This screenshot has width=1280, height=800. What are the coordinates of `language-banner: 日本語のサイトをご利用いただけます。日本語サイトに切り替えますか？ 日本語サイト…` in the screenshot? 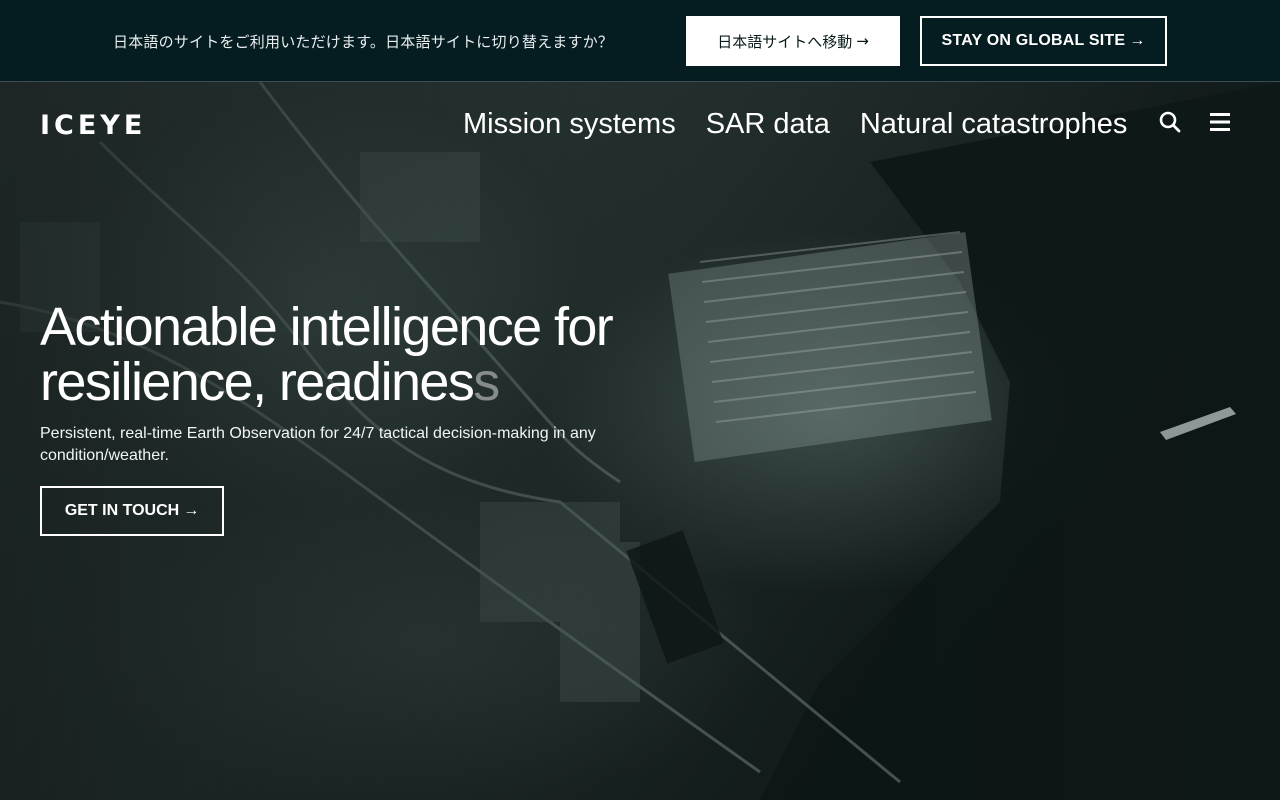 It's located at (640, 41).